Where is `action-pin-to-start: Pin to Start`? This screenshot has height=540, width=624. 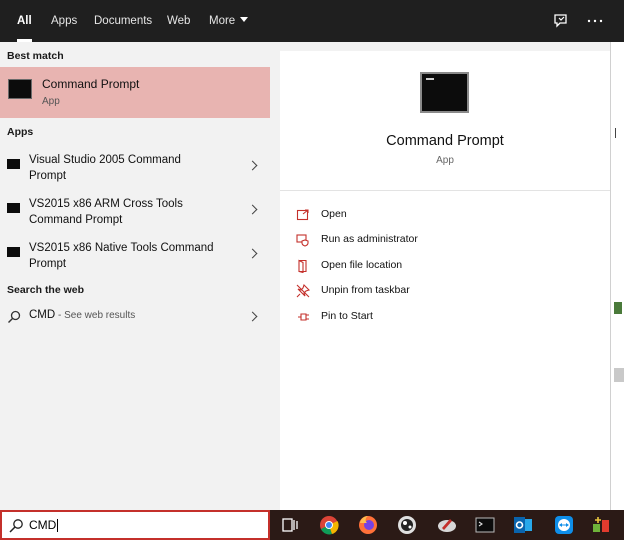 action-pin-to-start: Pin to Start is located at coordinates (446, 317).